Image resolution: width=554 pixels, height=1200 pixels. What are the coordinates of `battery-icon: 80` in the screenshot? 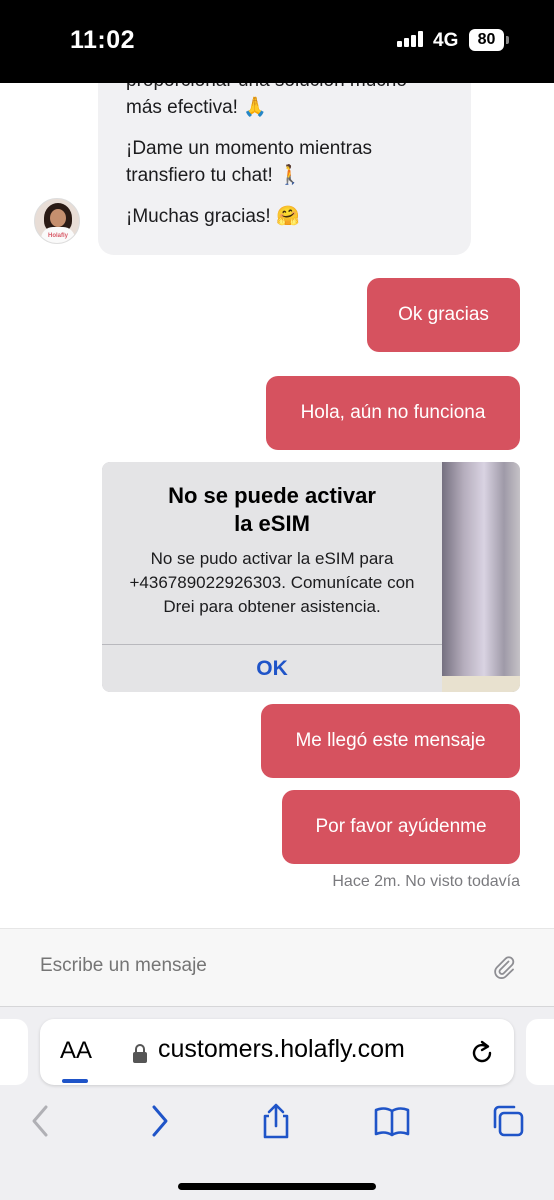 It's located at (486, 40).